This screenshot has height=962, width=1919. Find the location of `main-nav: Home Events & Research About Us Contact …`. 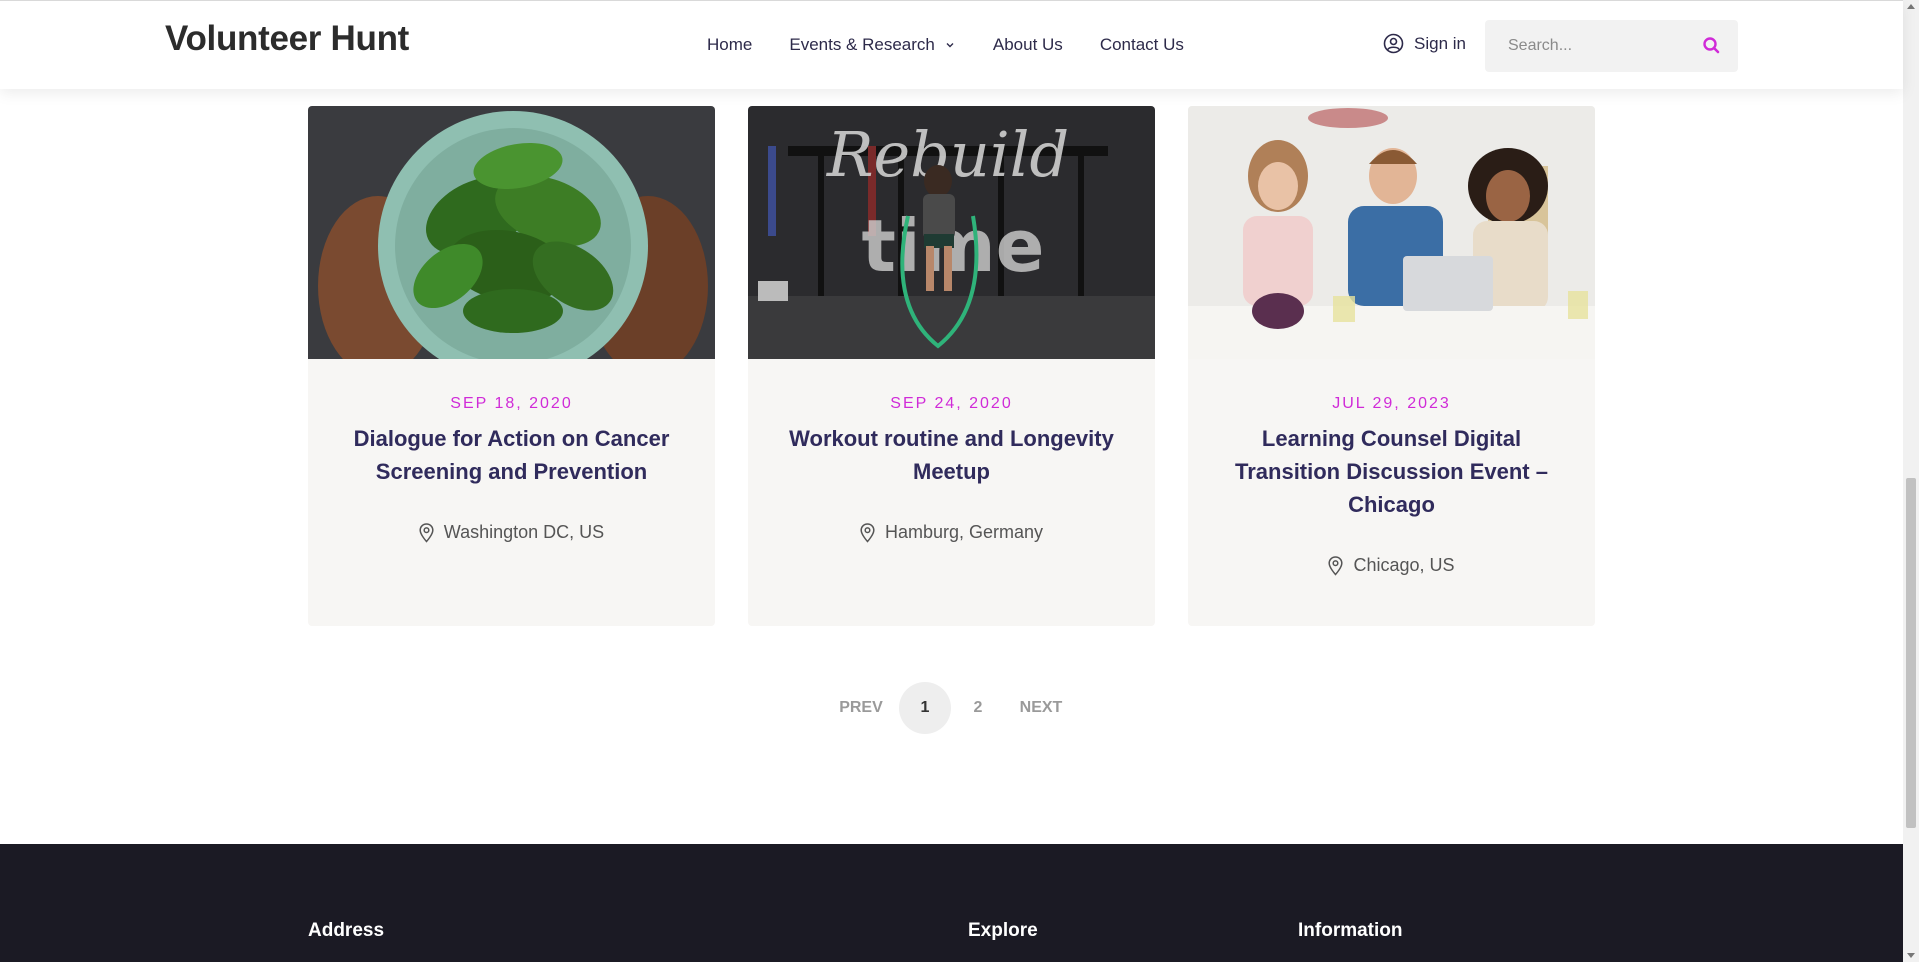

main-nav: Home Events & Research About Us Contact … is located at coordinates (964, 45).